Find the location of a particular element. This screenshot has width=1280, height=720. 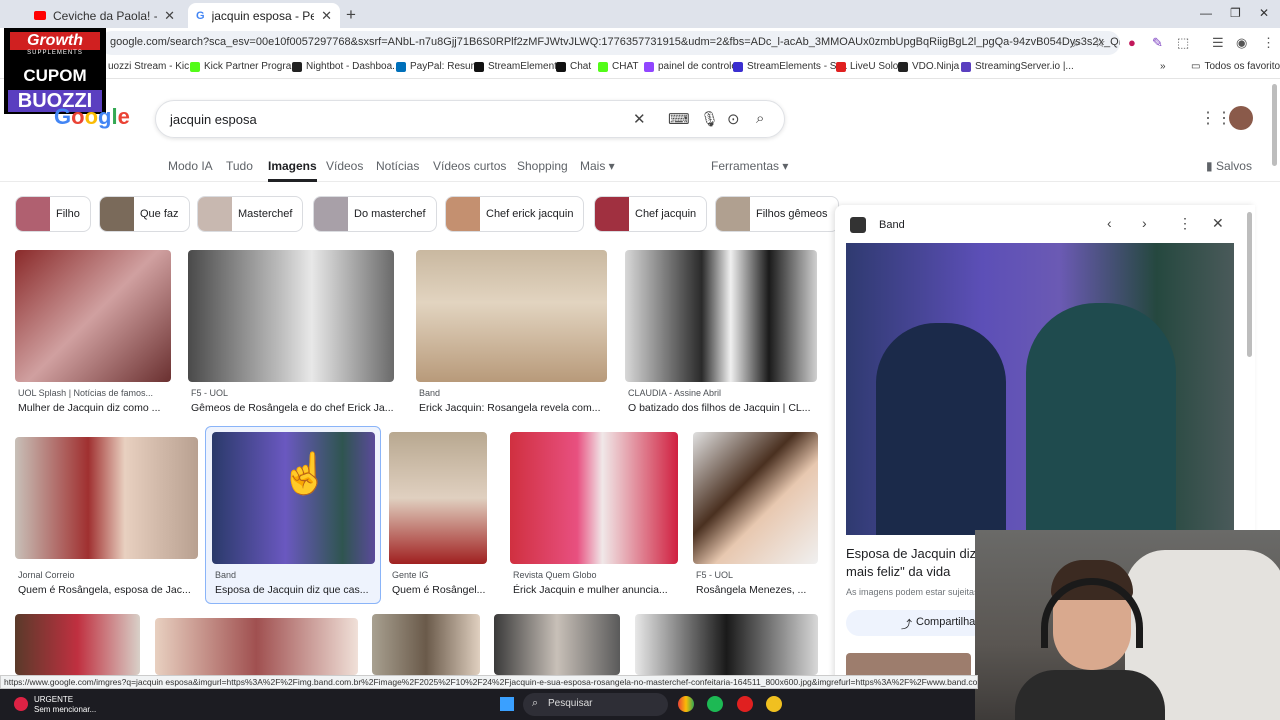

chip-chef-jacquin: Chef jacquin is located at coordinates (651, 214).